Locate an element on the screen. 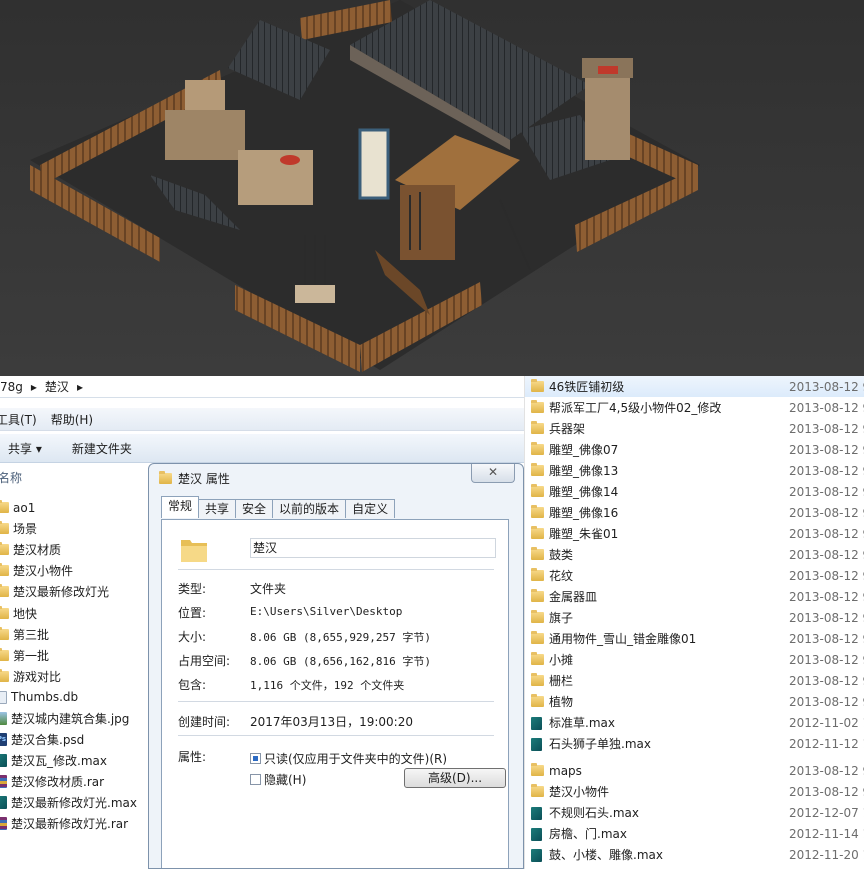  list-item: 楚汉最新修改灯光 is located at coordinates (75, 591).